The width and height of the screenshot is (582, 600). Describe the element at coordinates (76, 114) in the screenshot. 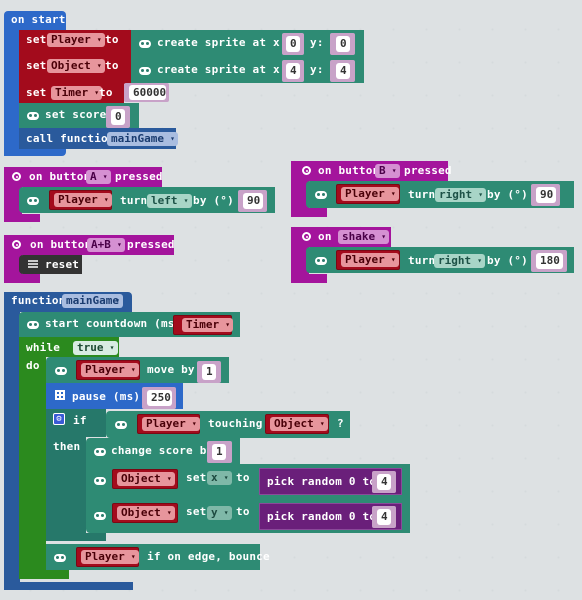

I see `set-score-label: set score` at that location.